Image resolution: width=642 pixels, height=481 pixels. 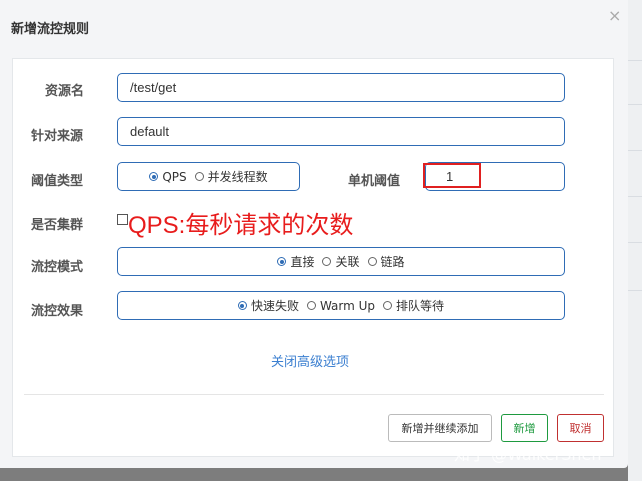 I want to click on close-icon: ×, so click(x=614, y=16).